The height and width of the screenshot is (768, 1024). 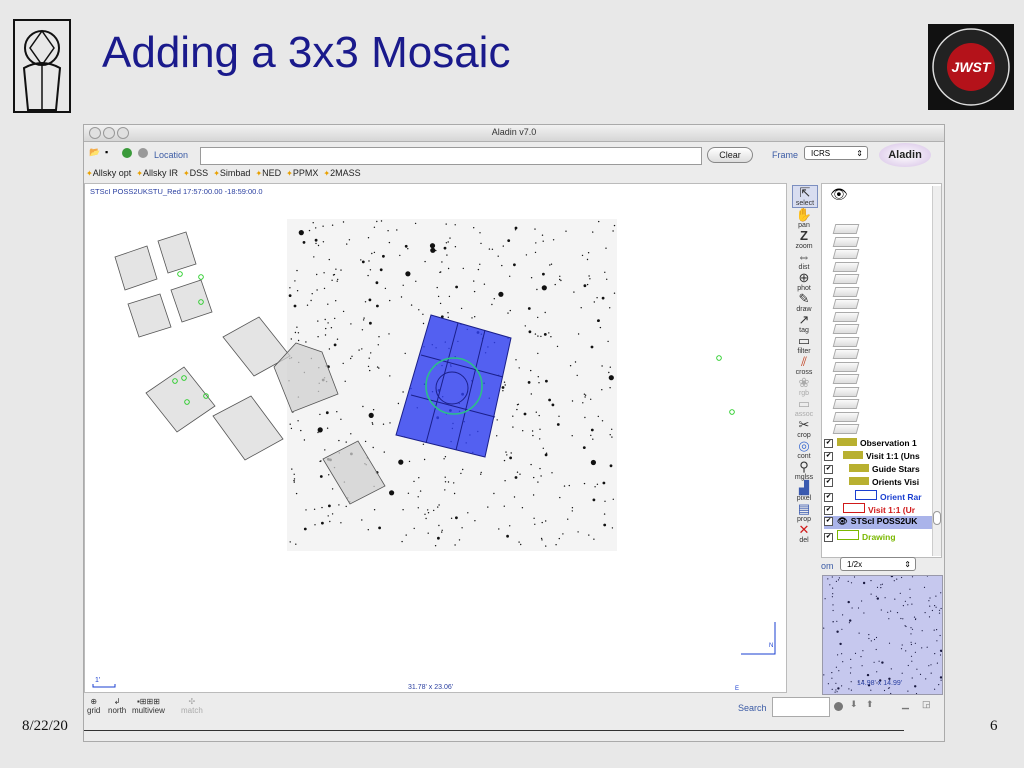 What do you see at coordinates (804, 450) in the screenshot?
I see `tool-cont: ◎ cont` at bounding box center [804, 450].